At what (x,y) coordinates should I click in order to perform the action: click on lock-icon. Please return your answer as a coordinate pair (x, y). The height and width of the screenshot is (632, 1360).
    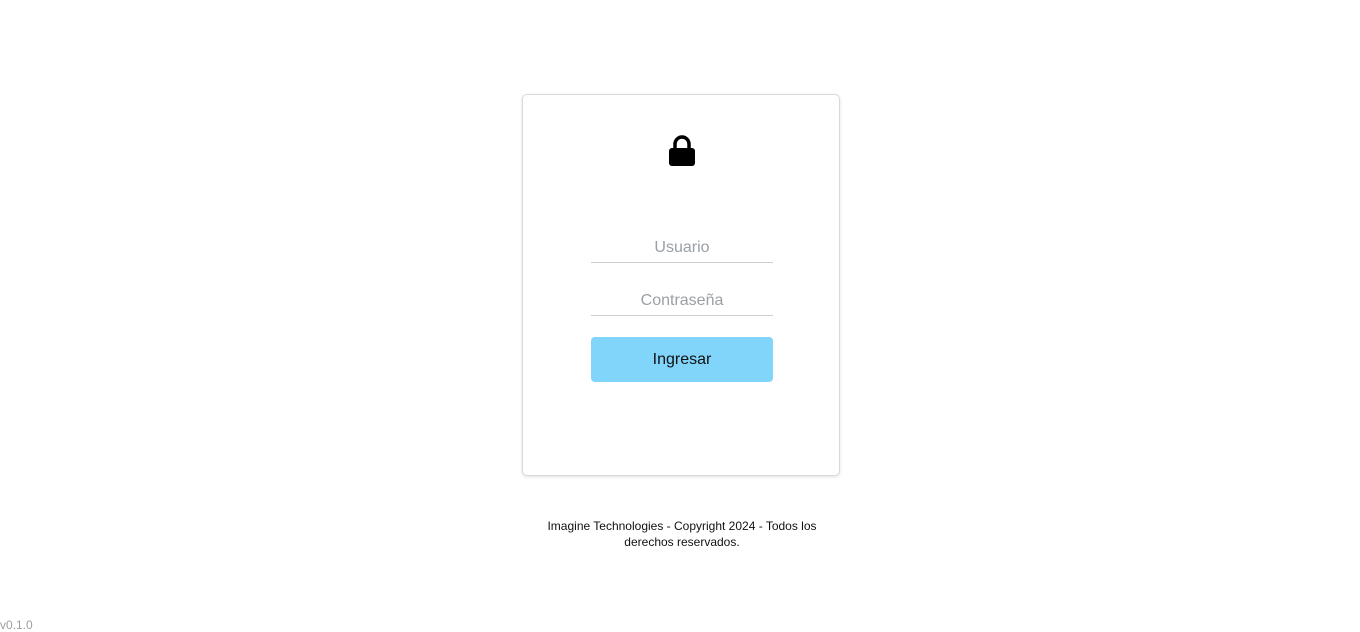
    Looking at the image, I should click on (682, 150).